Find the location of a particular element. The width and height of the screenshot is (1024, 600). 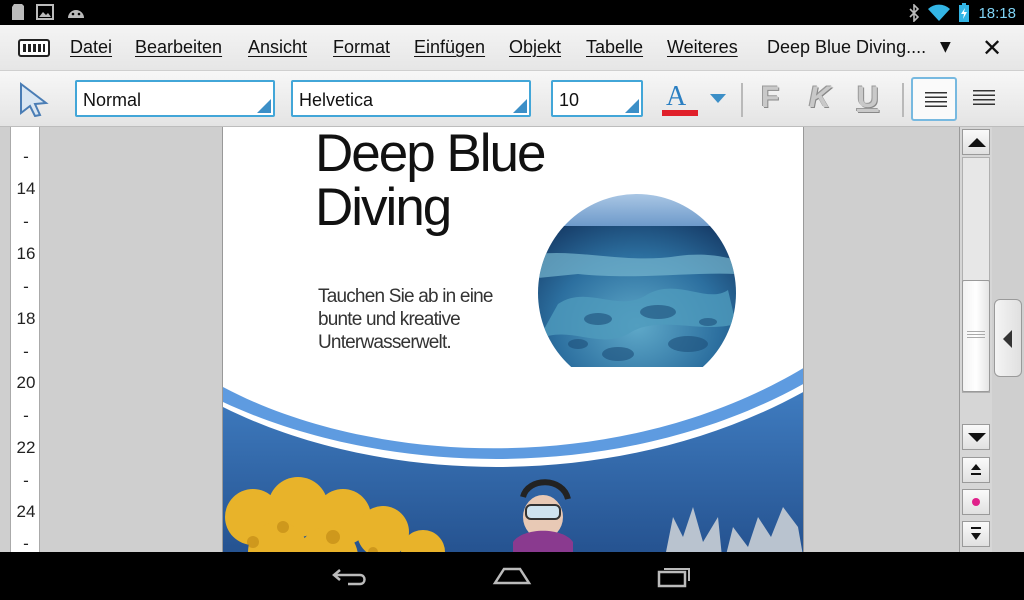

ruler-tick: 18 is located at coordinates (26, 318).